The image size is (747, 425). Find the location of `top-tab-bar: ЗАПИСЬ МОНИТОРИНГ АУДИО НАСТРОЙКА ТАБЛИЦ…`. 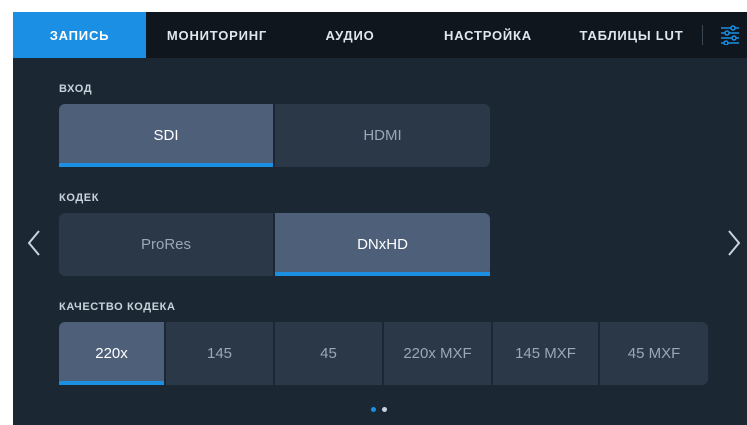

top-tab-bar: ЗАПИСЬ МОНИТОРИНГ АУДИО НАСТРОЙКА ТАБЛИЦ… is located at coordinates (380, 35).